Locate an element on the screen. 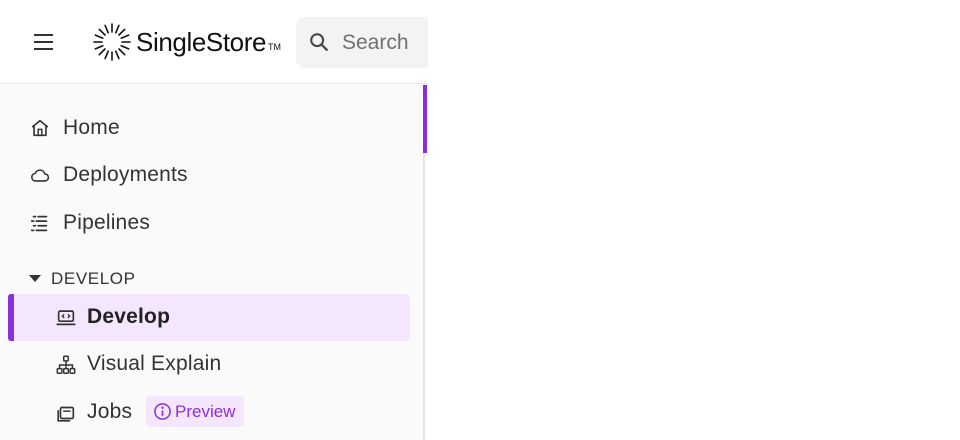 This screenshot has height=440, width=960. caret-down-icon is located at coordinates (35, 278).